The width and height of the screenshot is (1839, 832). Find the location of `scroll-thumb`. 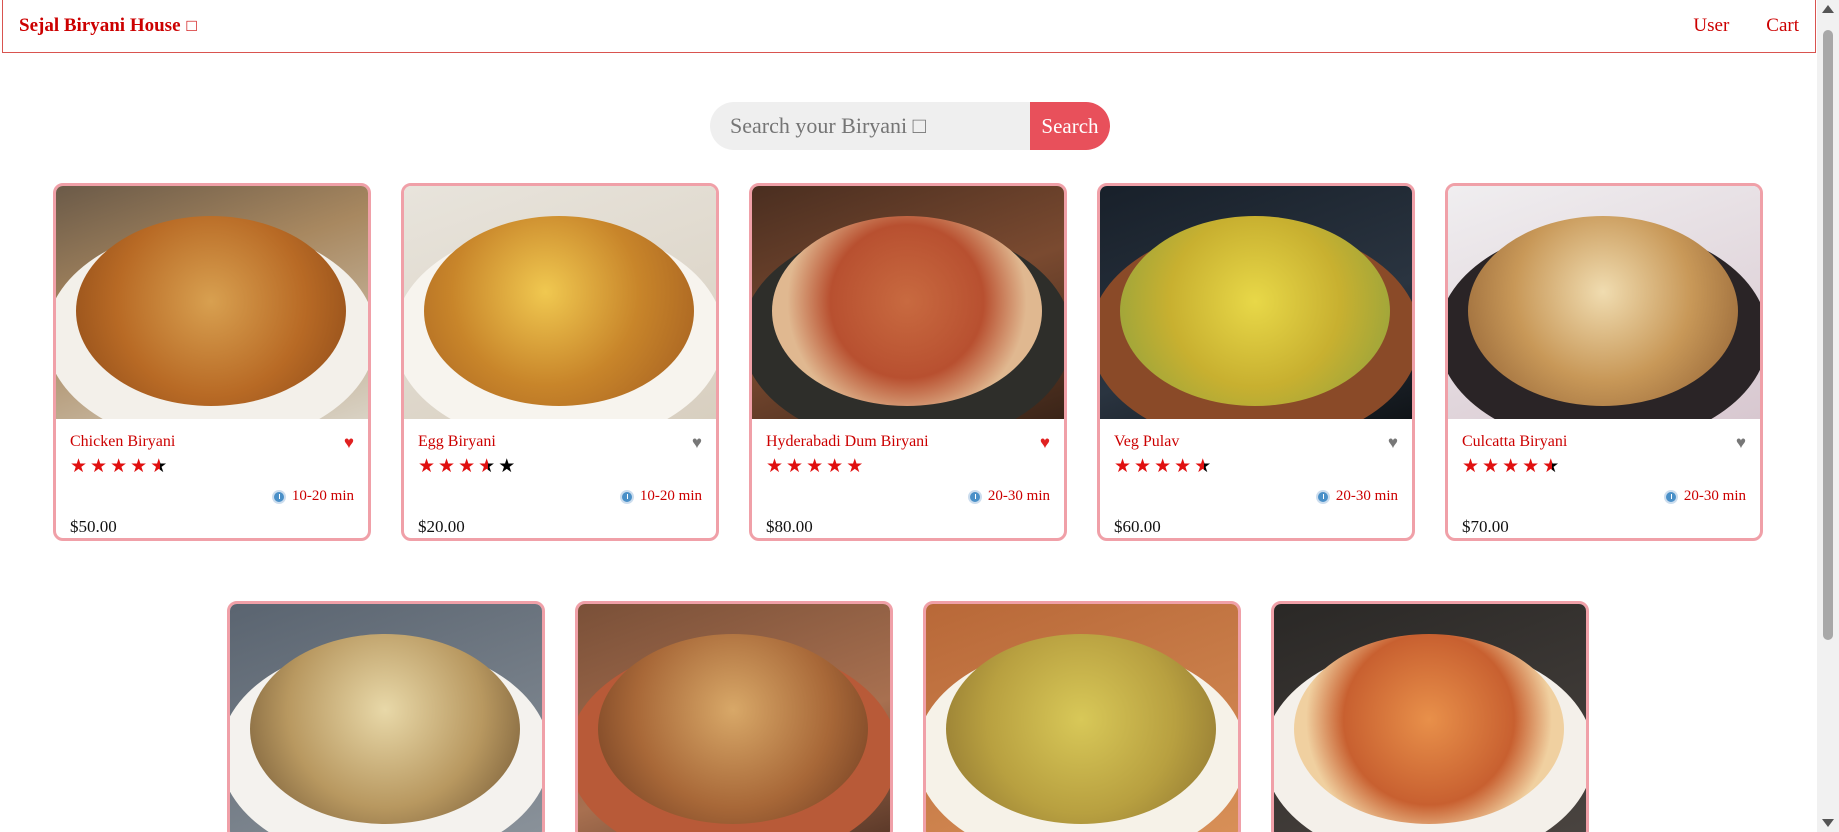

scroll-thumb is located at coordinates (1828, 335).